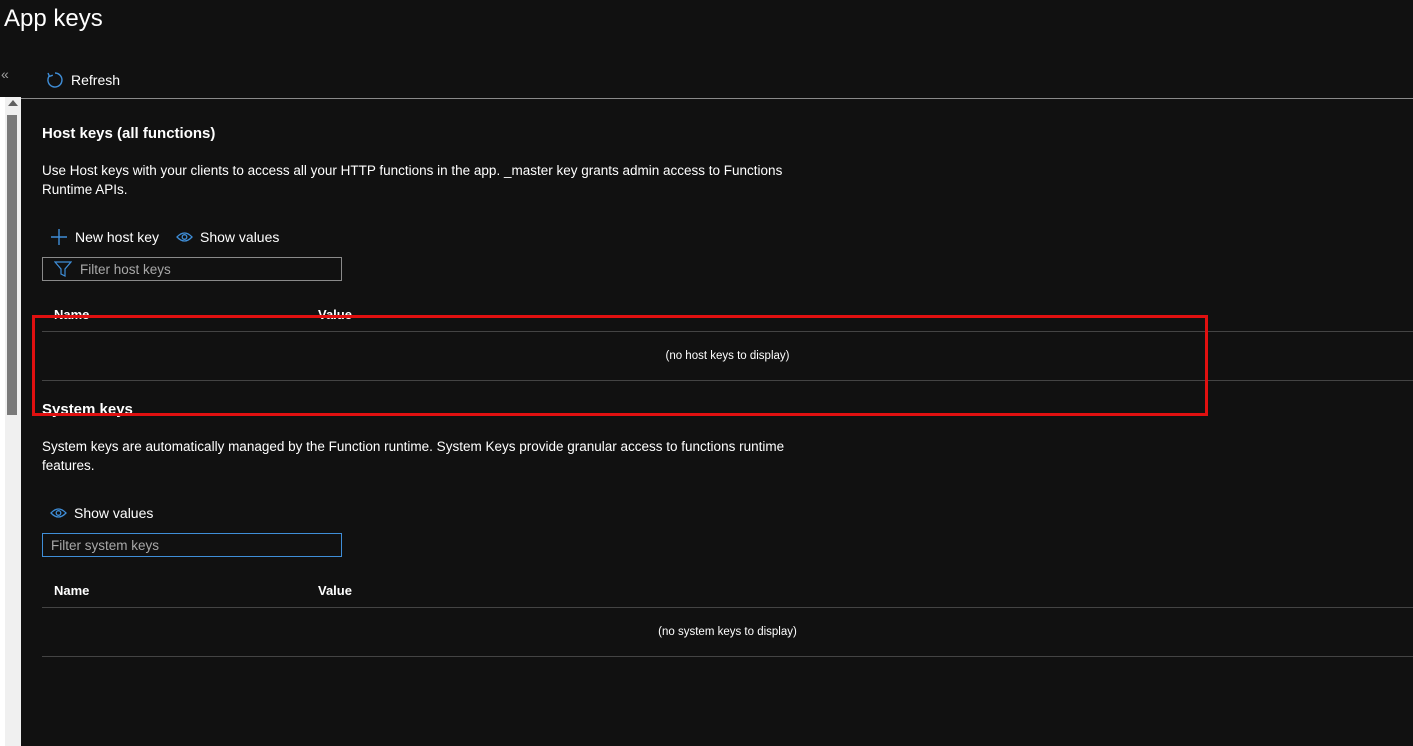 This screenshot has height=746, width=1413. I want to click on system-show-values-button: Show values, so click(101, 513).